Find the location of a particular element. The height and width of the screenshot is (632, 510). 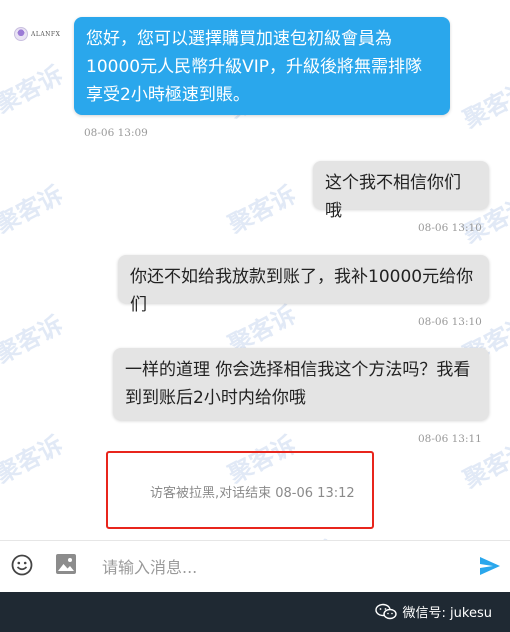

message-bubble-outgoing: 你还不如给我放款到账了，我补10000元给你们 is located at coordinates (303, 285).